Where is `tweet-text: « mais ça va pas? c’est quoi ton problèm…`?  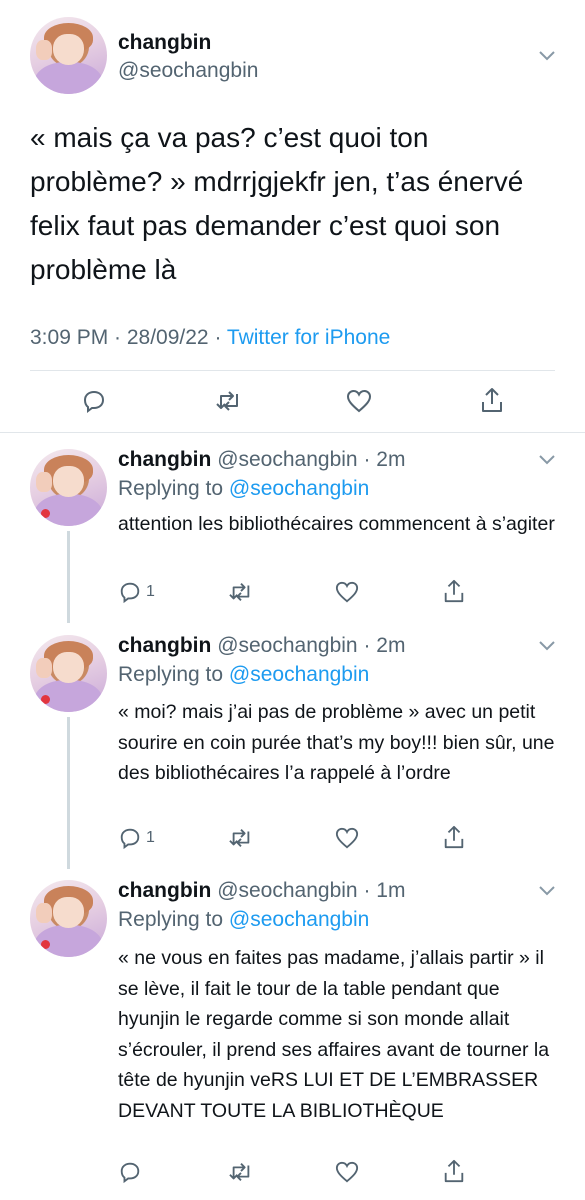 tweet-text: « mais ça va pas? c’est quoi ton problèm… is located at coordinates (277, 203).